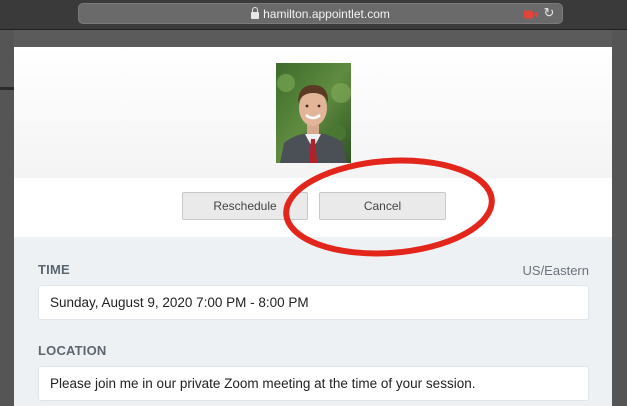 The image size is (627, 406). Describe the element at coordinates (54, 269) in the screenshot. I see `time-label: TIME` at that location.